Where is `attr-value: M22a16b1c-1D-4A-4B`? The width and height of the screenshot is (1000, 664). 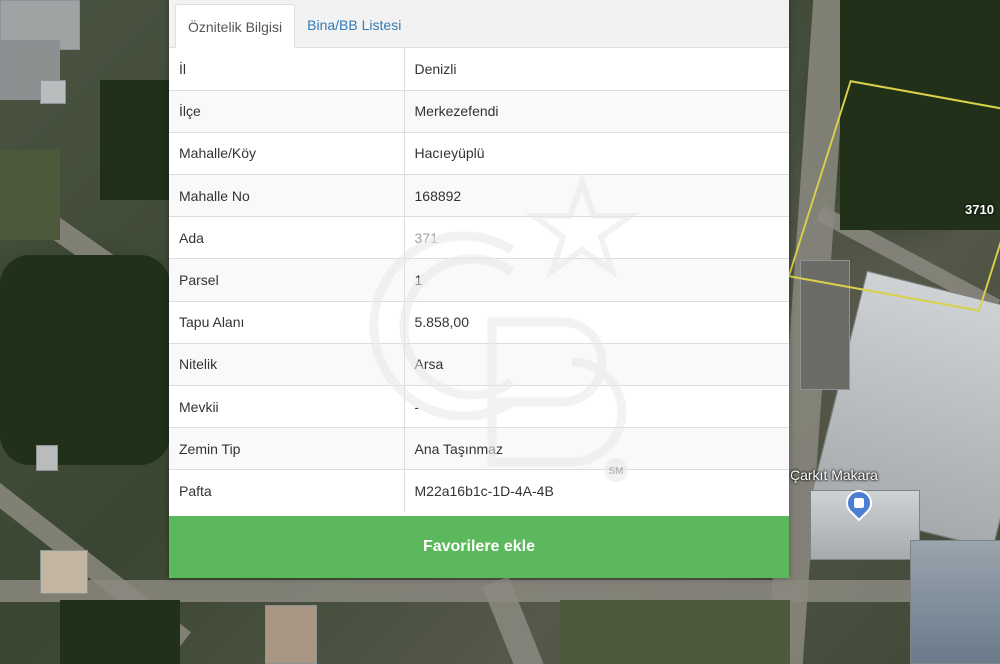 attr-value: M22a16b1c-1D-4A-4B is located at coordinates (596, 491).